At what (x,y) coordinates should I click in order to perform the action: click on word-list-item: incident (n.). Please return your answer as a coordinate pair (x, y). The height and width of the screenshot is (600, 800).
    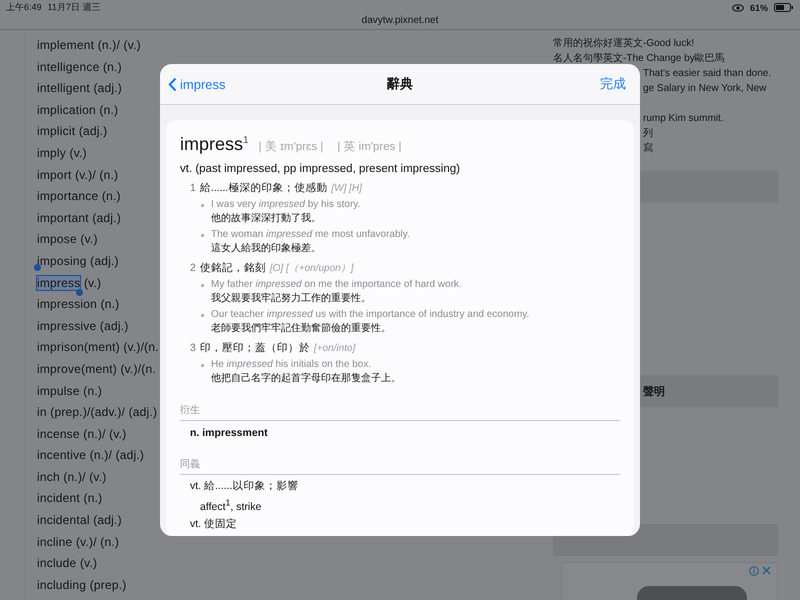
    Looking at the image, I should click on (69, 498).